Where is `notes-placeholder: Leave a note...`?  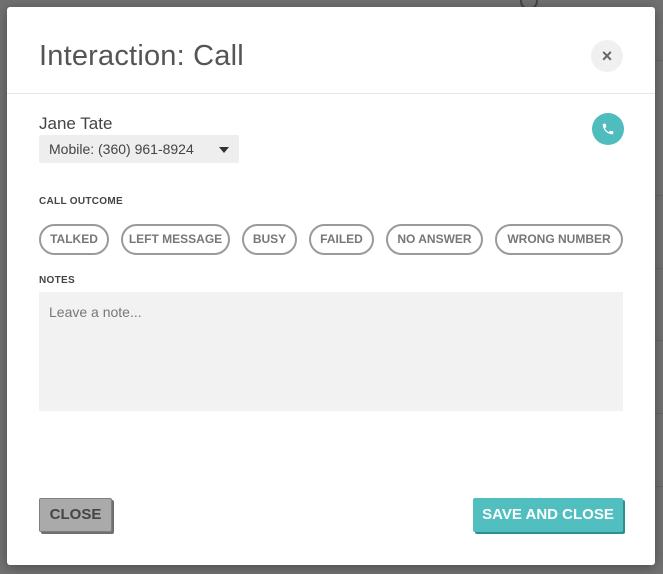
notes-placeholder: Leave a note... is located at coordinates (95, 312).